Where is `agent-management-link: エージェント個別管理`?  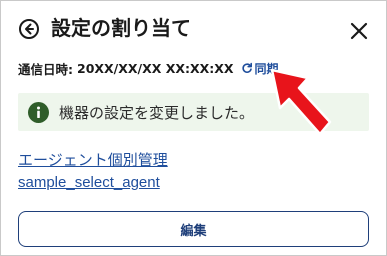 agent-management-link: エージェント個別管理 is located at coordinates (93, 159).